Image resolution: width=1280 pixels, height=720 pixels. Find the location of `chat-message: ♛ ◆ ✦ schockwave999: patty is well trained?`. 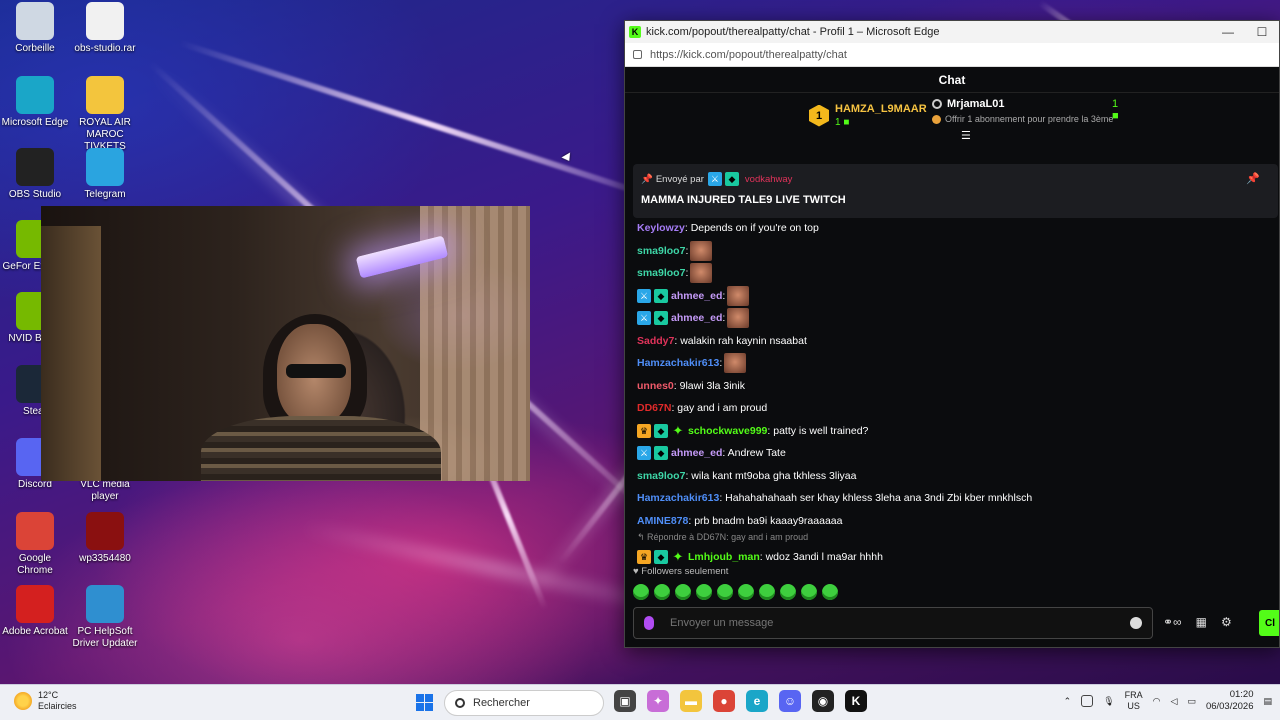

chat-message: ♛ ◆ ✦ schockwave999: patty is well trained? is located at coordinates (952, 431).